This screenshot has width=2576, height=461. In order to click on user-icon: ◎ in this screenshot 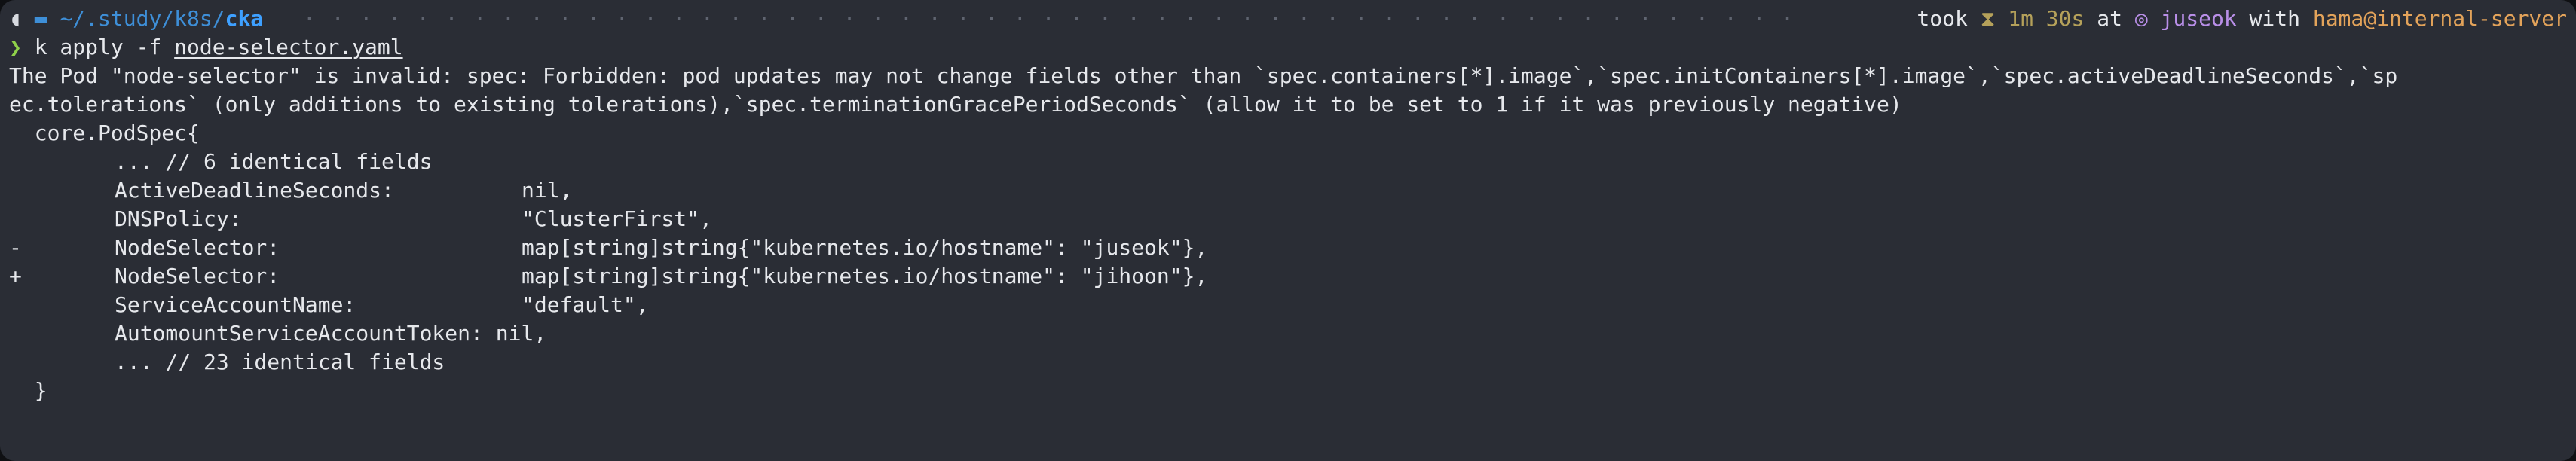, I will do `click(2141, 18)`.